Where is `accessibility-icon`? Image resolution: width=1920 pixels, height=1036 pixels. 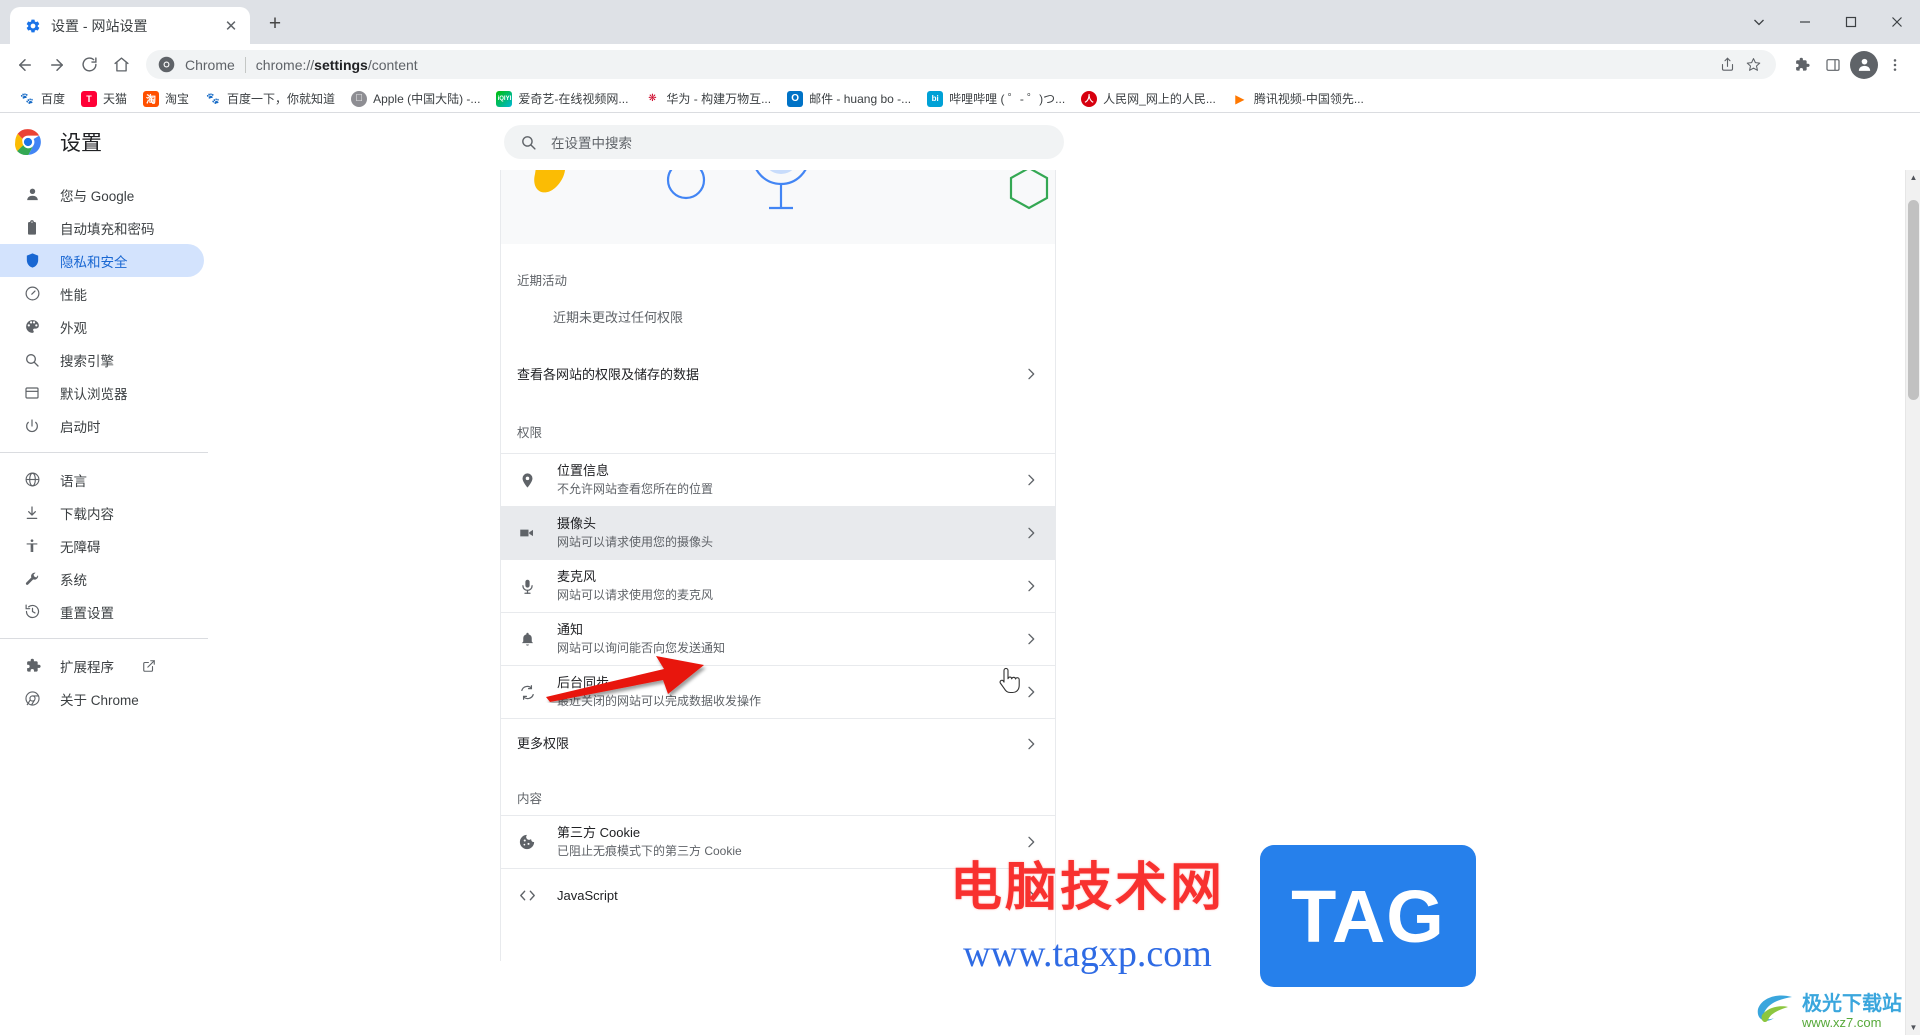
accessibility-icon is located at coordinates (32, 546).